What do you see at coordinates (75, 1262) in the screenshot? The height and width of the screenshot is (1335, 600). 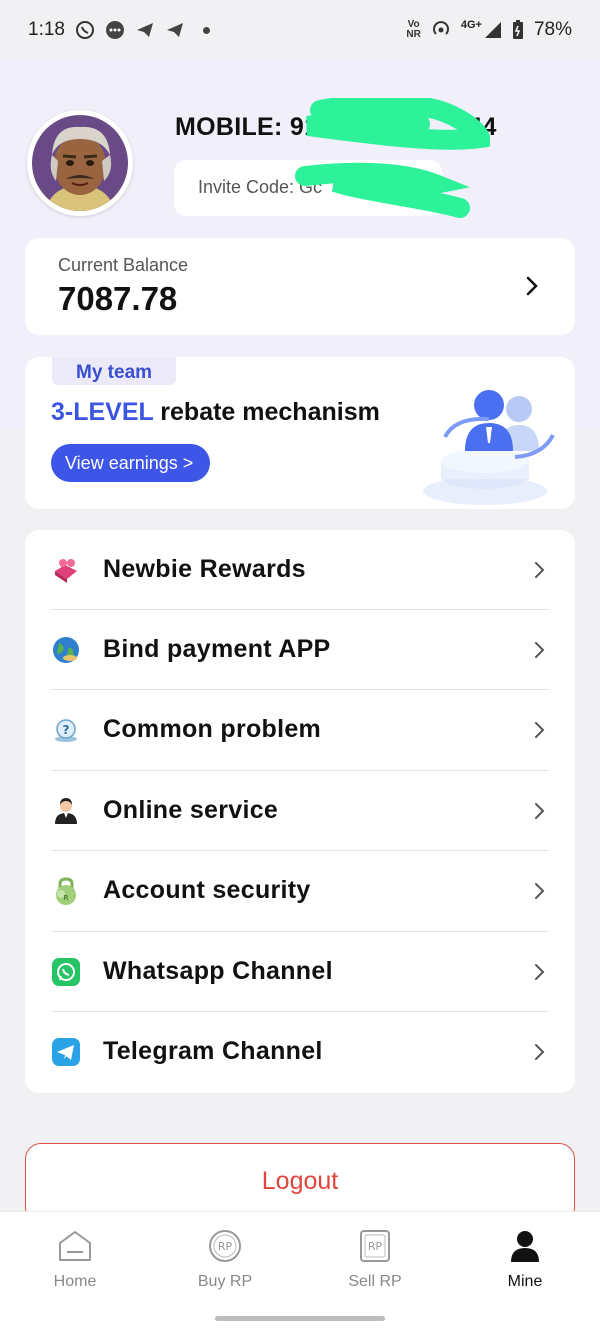 I see `nav-home: Home` at bounding box center [75, 1262].